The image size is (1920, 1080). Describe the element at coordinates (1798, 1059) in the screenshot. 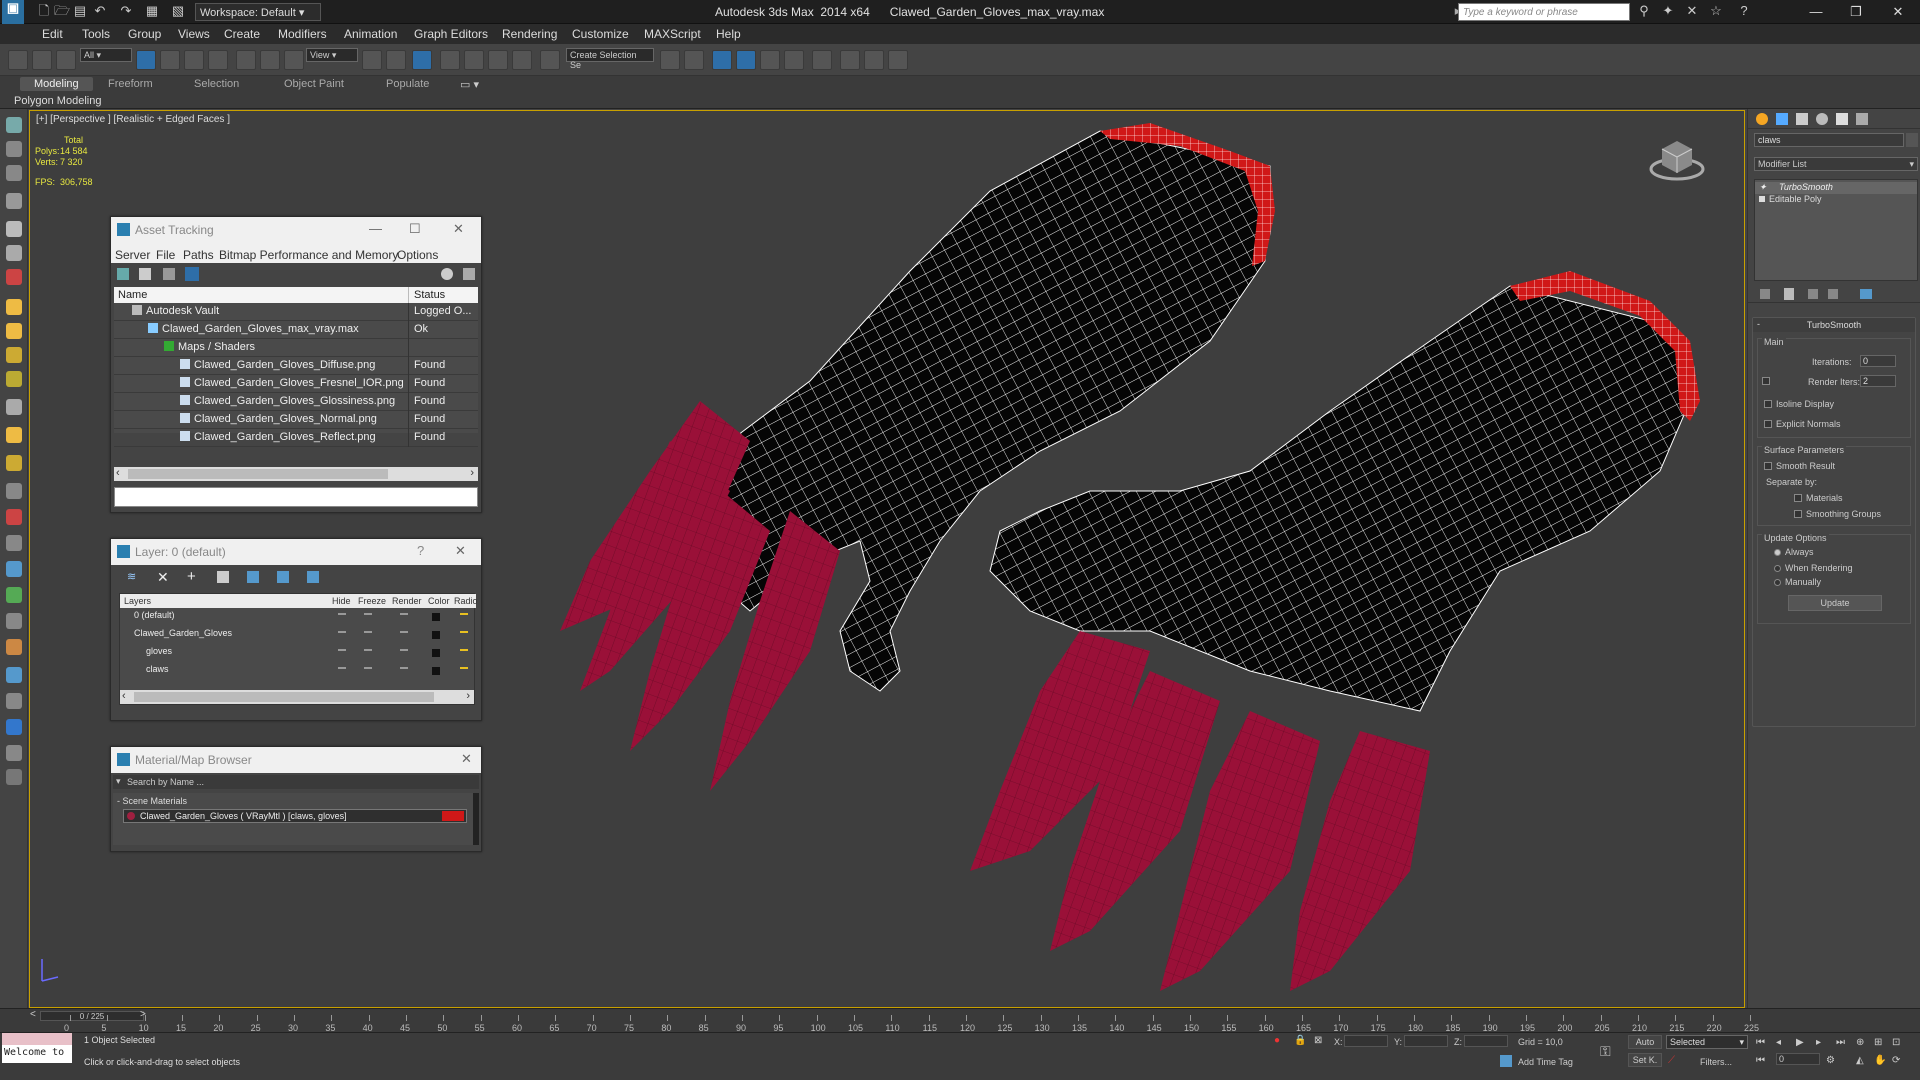

I see `current-frame-field: 0` at that location.